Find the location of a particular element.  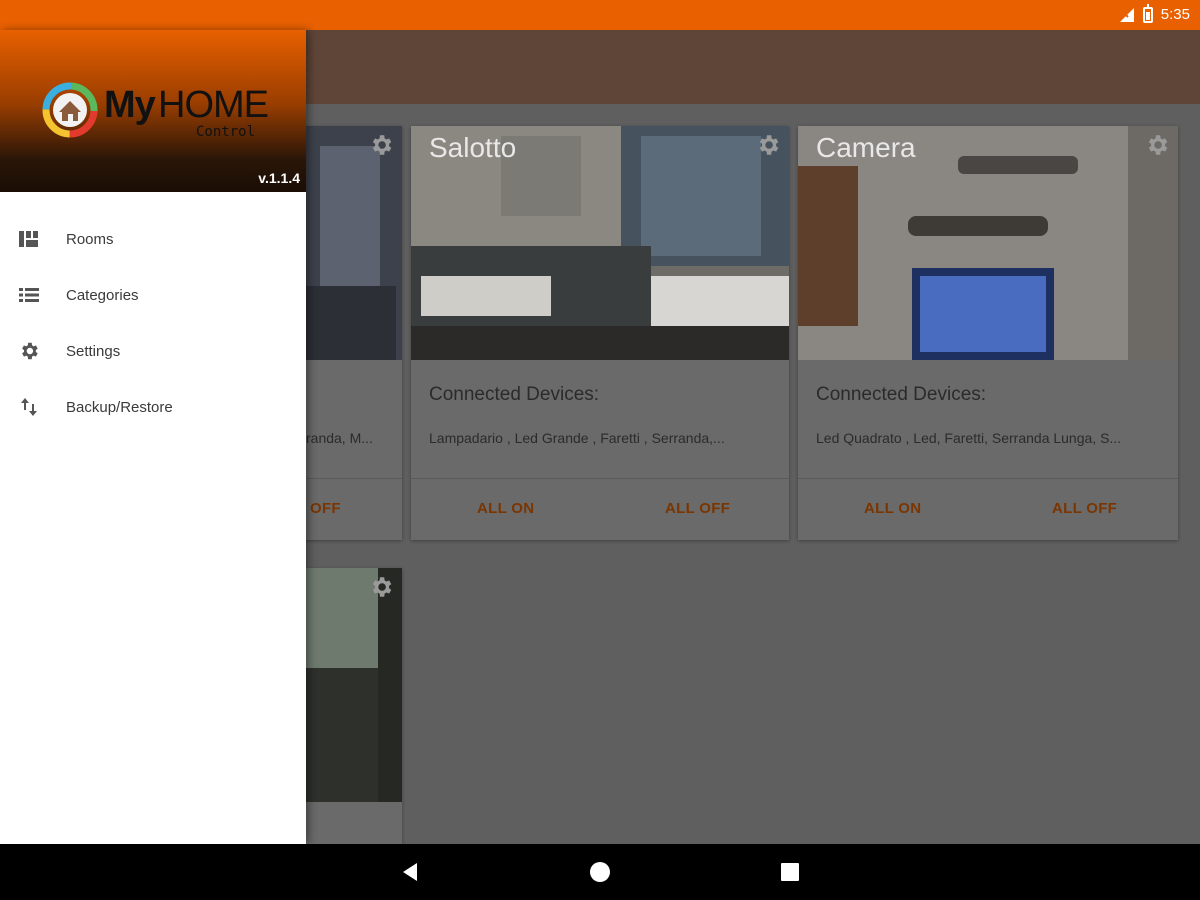

gear-icon is located at coordinates (30, 351).